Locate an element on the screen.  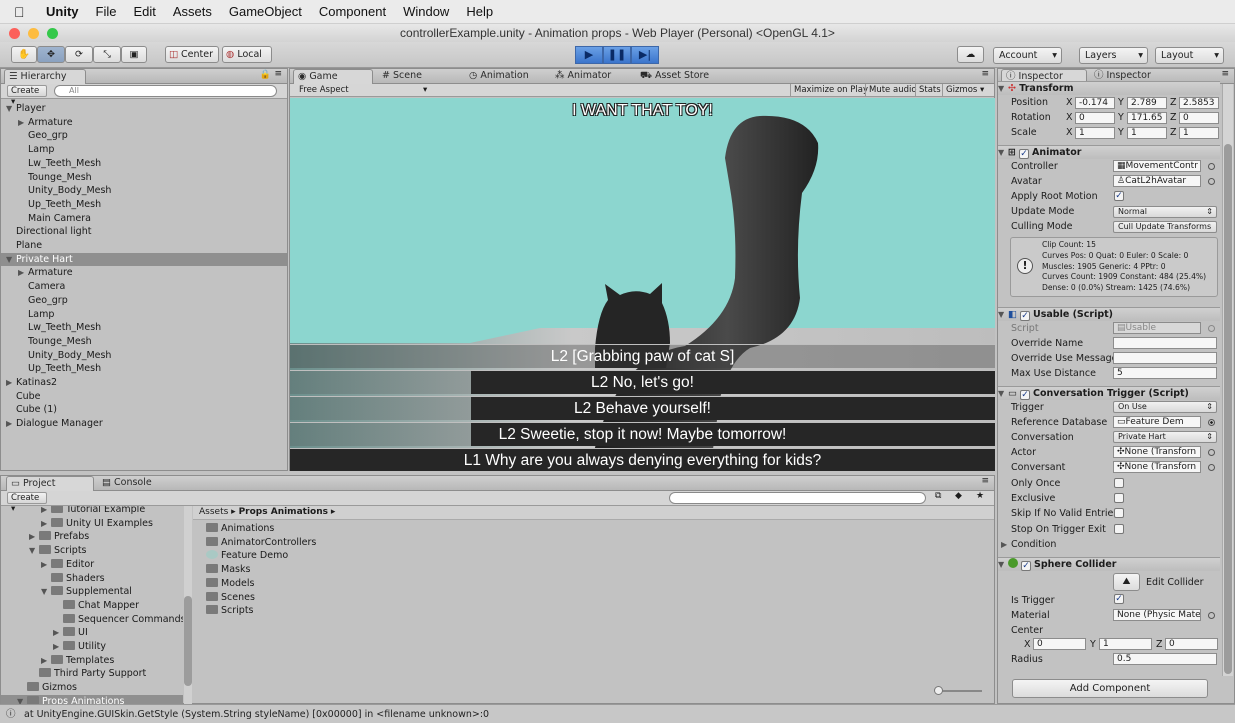
rect-tool-button: ▣ is located at coordinates (134, 54).